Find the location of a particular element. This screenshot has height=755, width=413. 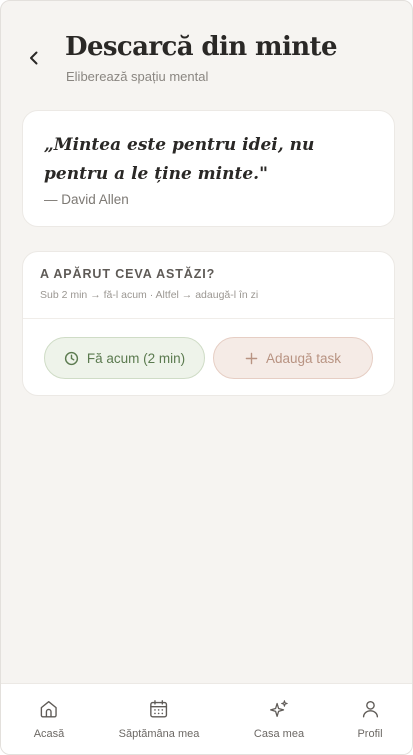

nav-item-week: Săptămâna mea is located at coordinates (159, 718).